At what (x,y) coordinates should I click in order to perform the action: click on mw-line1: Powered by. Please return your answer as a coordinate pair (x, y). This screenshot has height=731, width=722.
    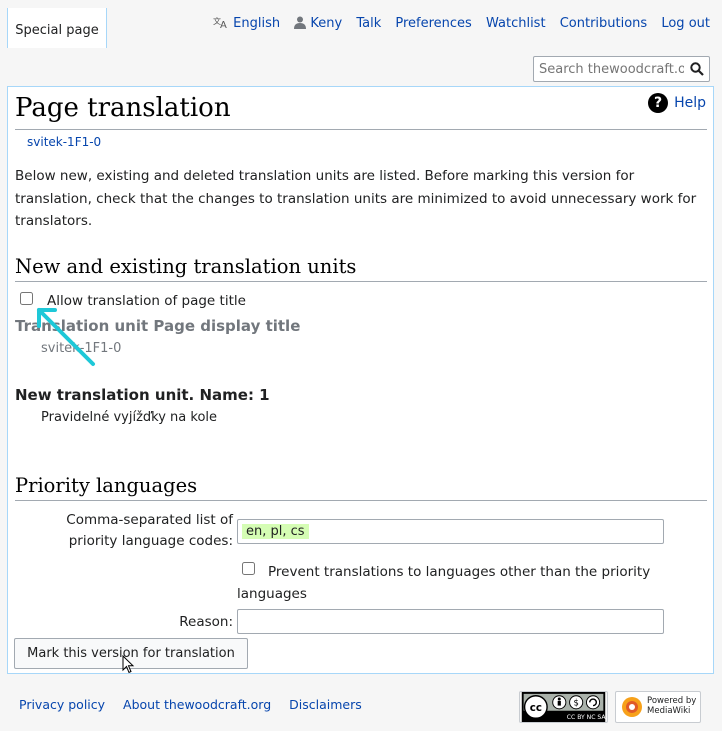
    Looking at the image, I should click on (672, 701).